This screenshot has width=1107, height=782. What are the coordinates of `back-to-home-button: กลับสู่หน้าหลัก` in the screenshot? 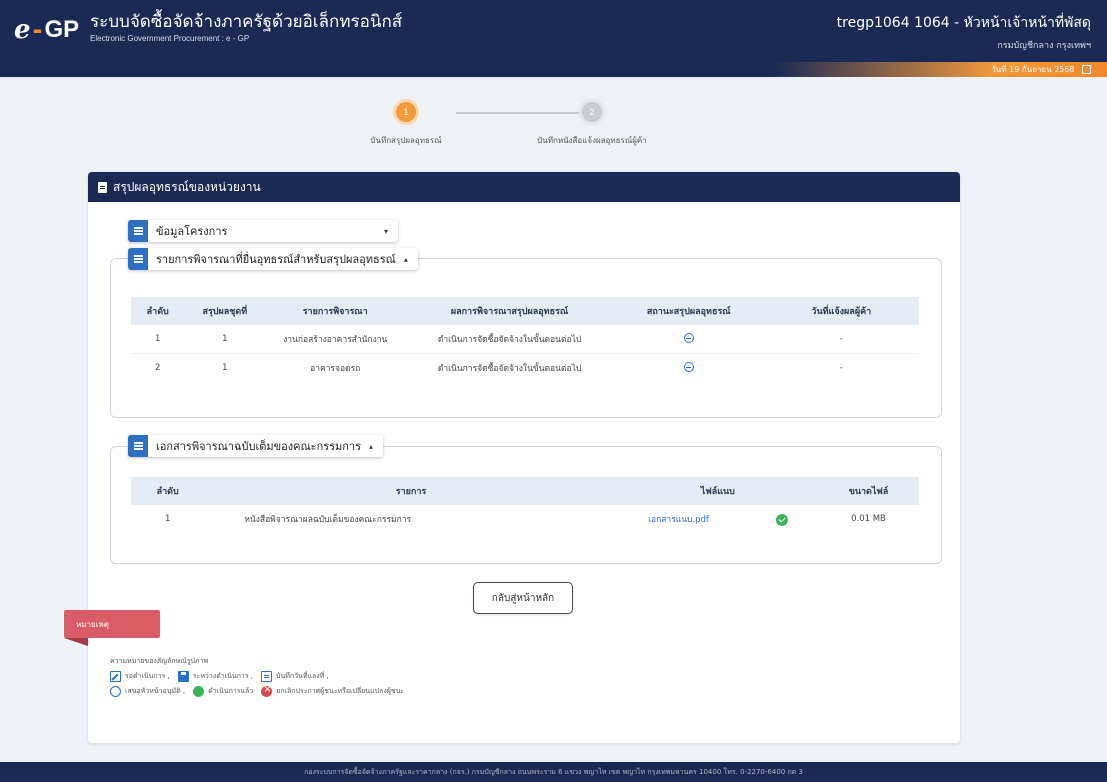 It's located at (523, 598).